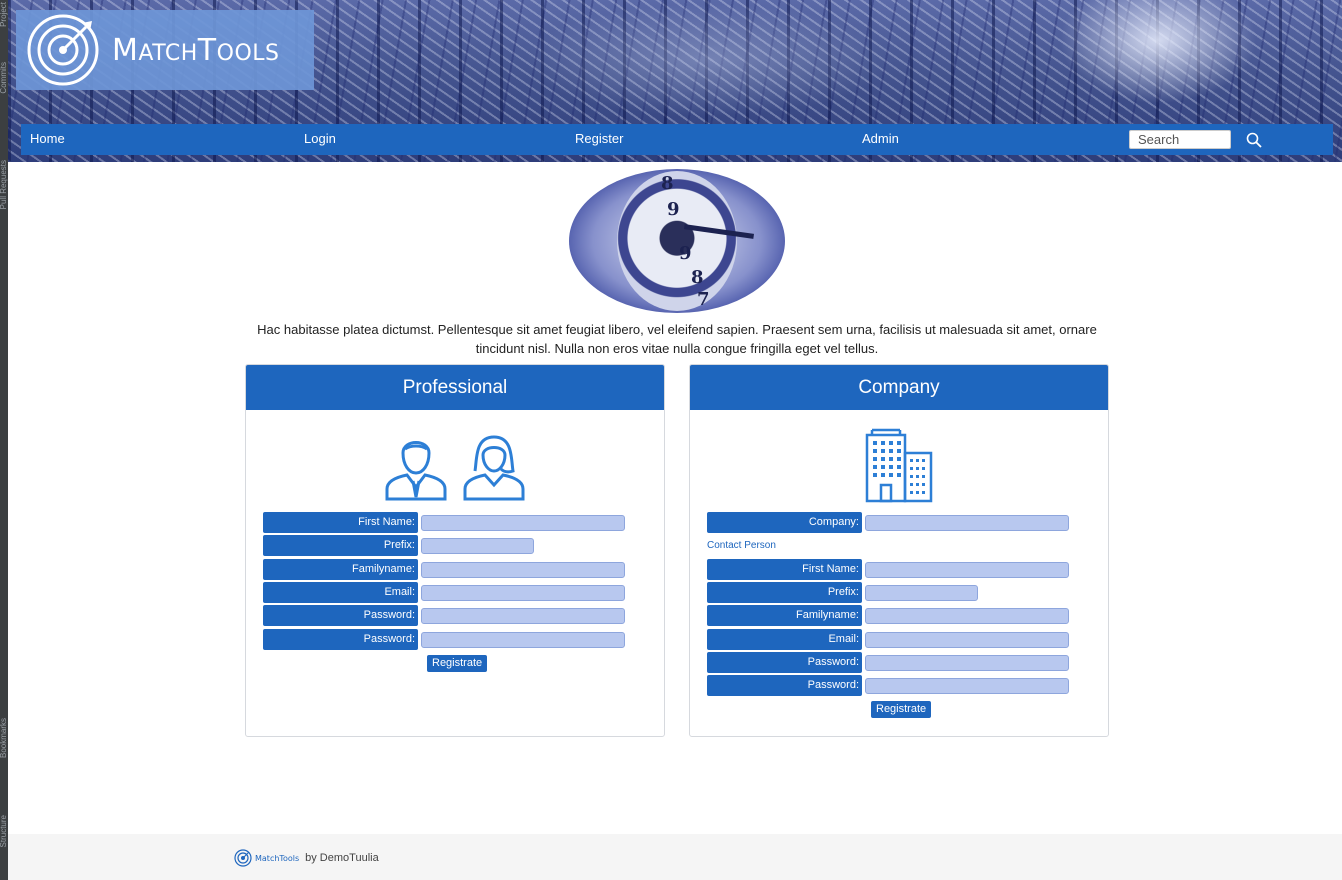 The image size is (1342, 880). What do you see at coordinates (4, 184) in the screenshot?
I see `ide-tab-pull-requests: Pull Requests` at bounding box center [4, 184].